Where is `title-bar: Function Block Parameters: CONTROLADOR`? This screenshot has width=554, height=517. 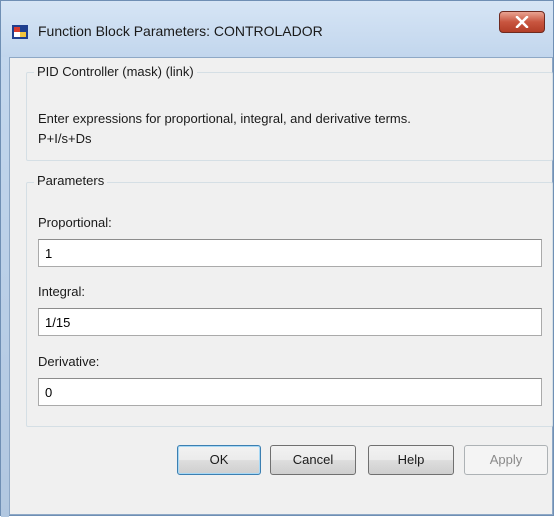
title-bar: Function Block Parameters: CONTROLADOR is located at coordinates (277, 29).